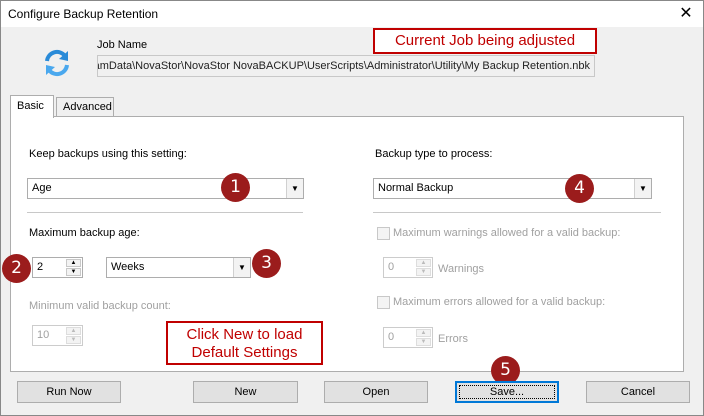 The height and width of the screenshot is (416, 704). I want to click on errors-spinner: 0 ▲ ▼, so click(408, 337).